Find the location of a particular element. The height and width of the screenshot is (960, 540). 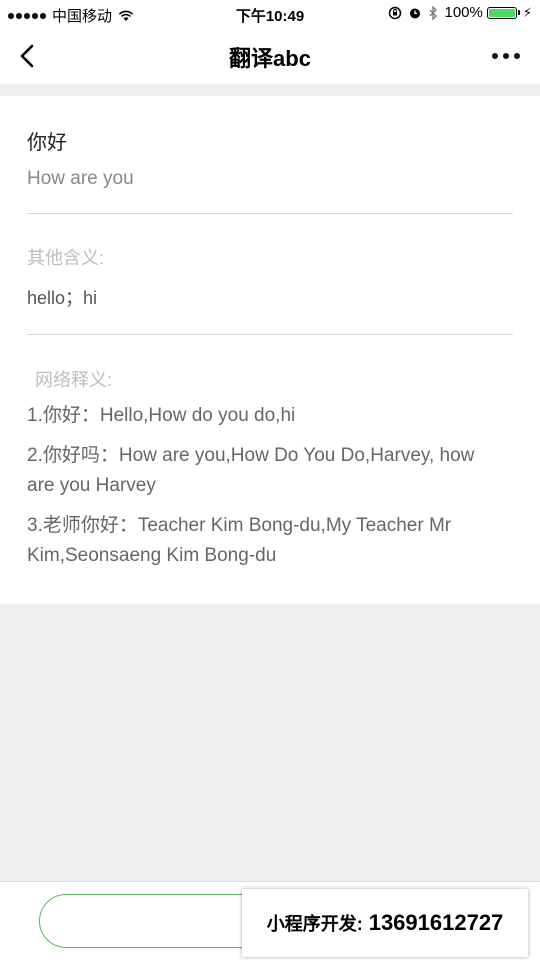

battery-tip is located at coordinates (518, 12).